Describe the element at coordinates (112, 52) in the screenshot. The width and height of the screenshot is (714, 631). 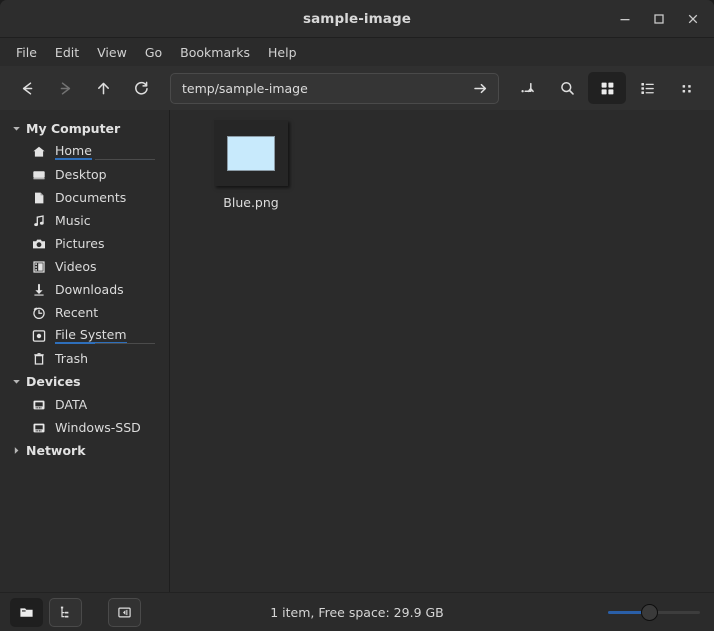
I see `menu-view: View` at that location.